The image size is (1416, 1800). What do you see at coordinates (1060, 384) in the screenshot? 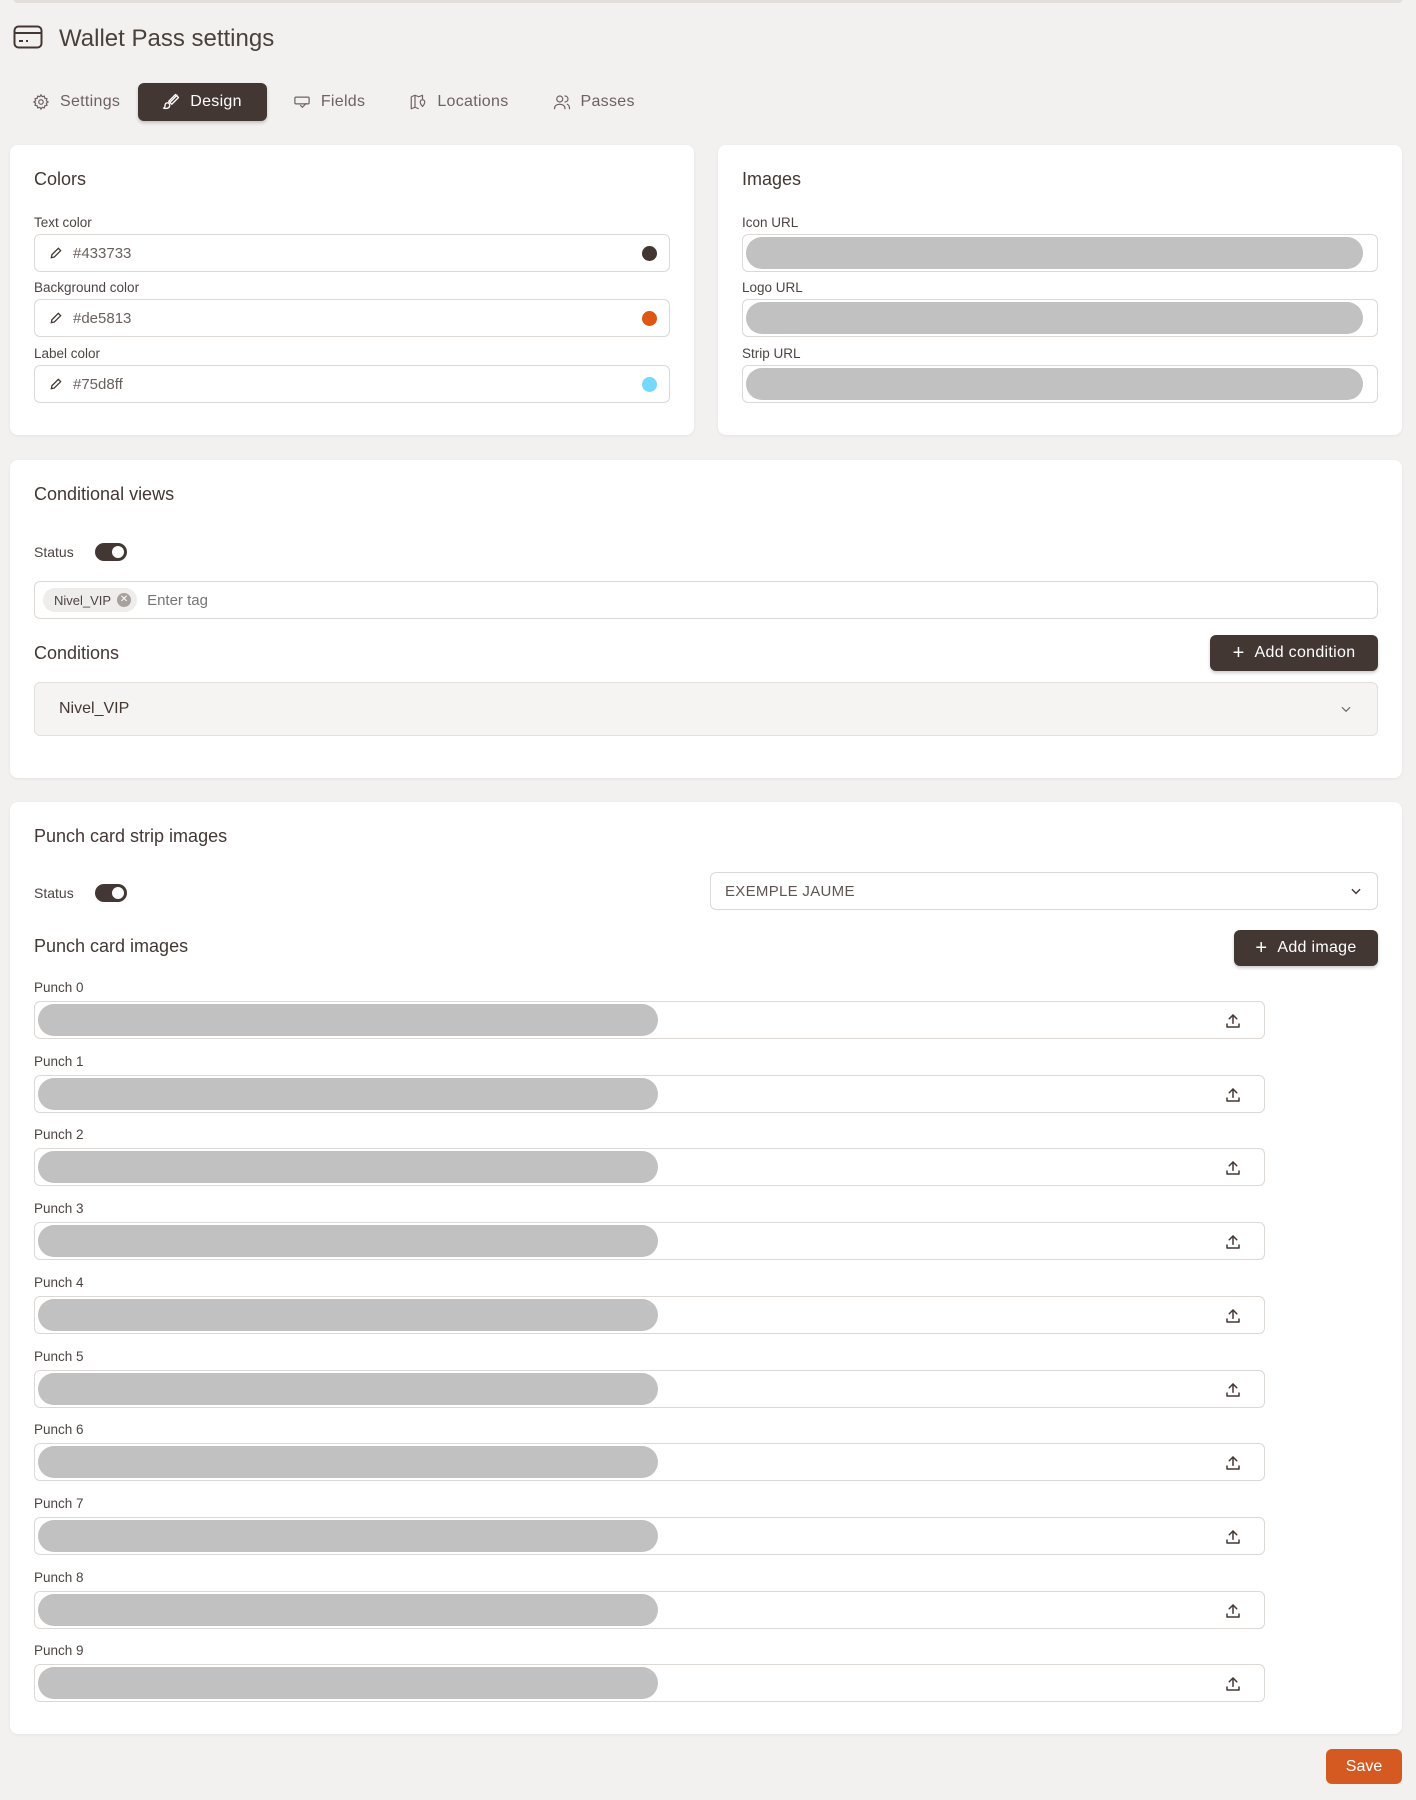
I see `strip-url-input` at bounding box center [1060, 384].